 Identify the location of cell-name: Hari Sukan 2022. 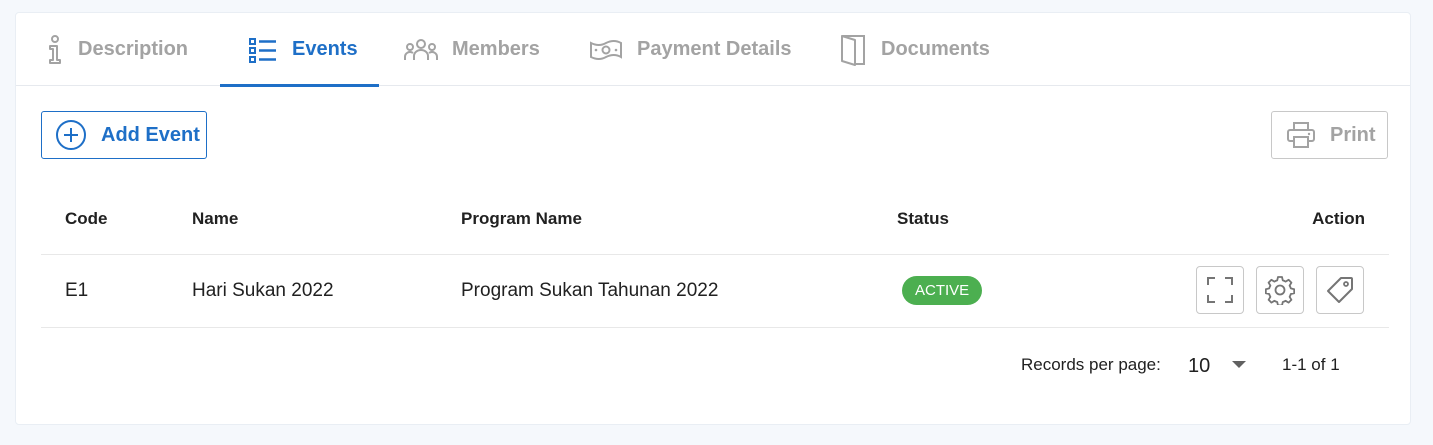
(263, 290).